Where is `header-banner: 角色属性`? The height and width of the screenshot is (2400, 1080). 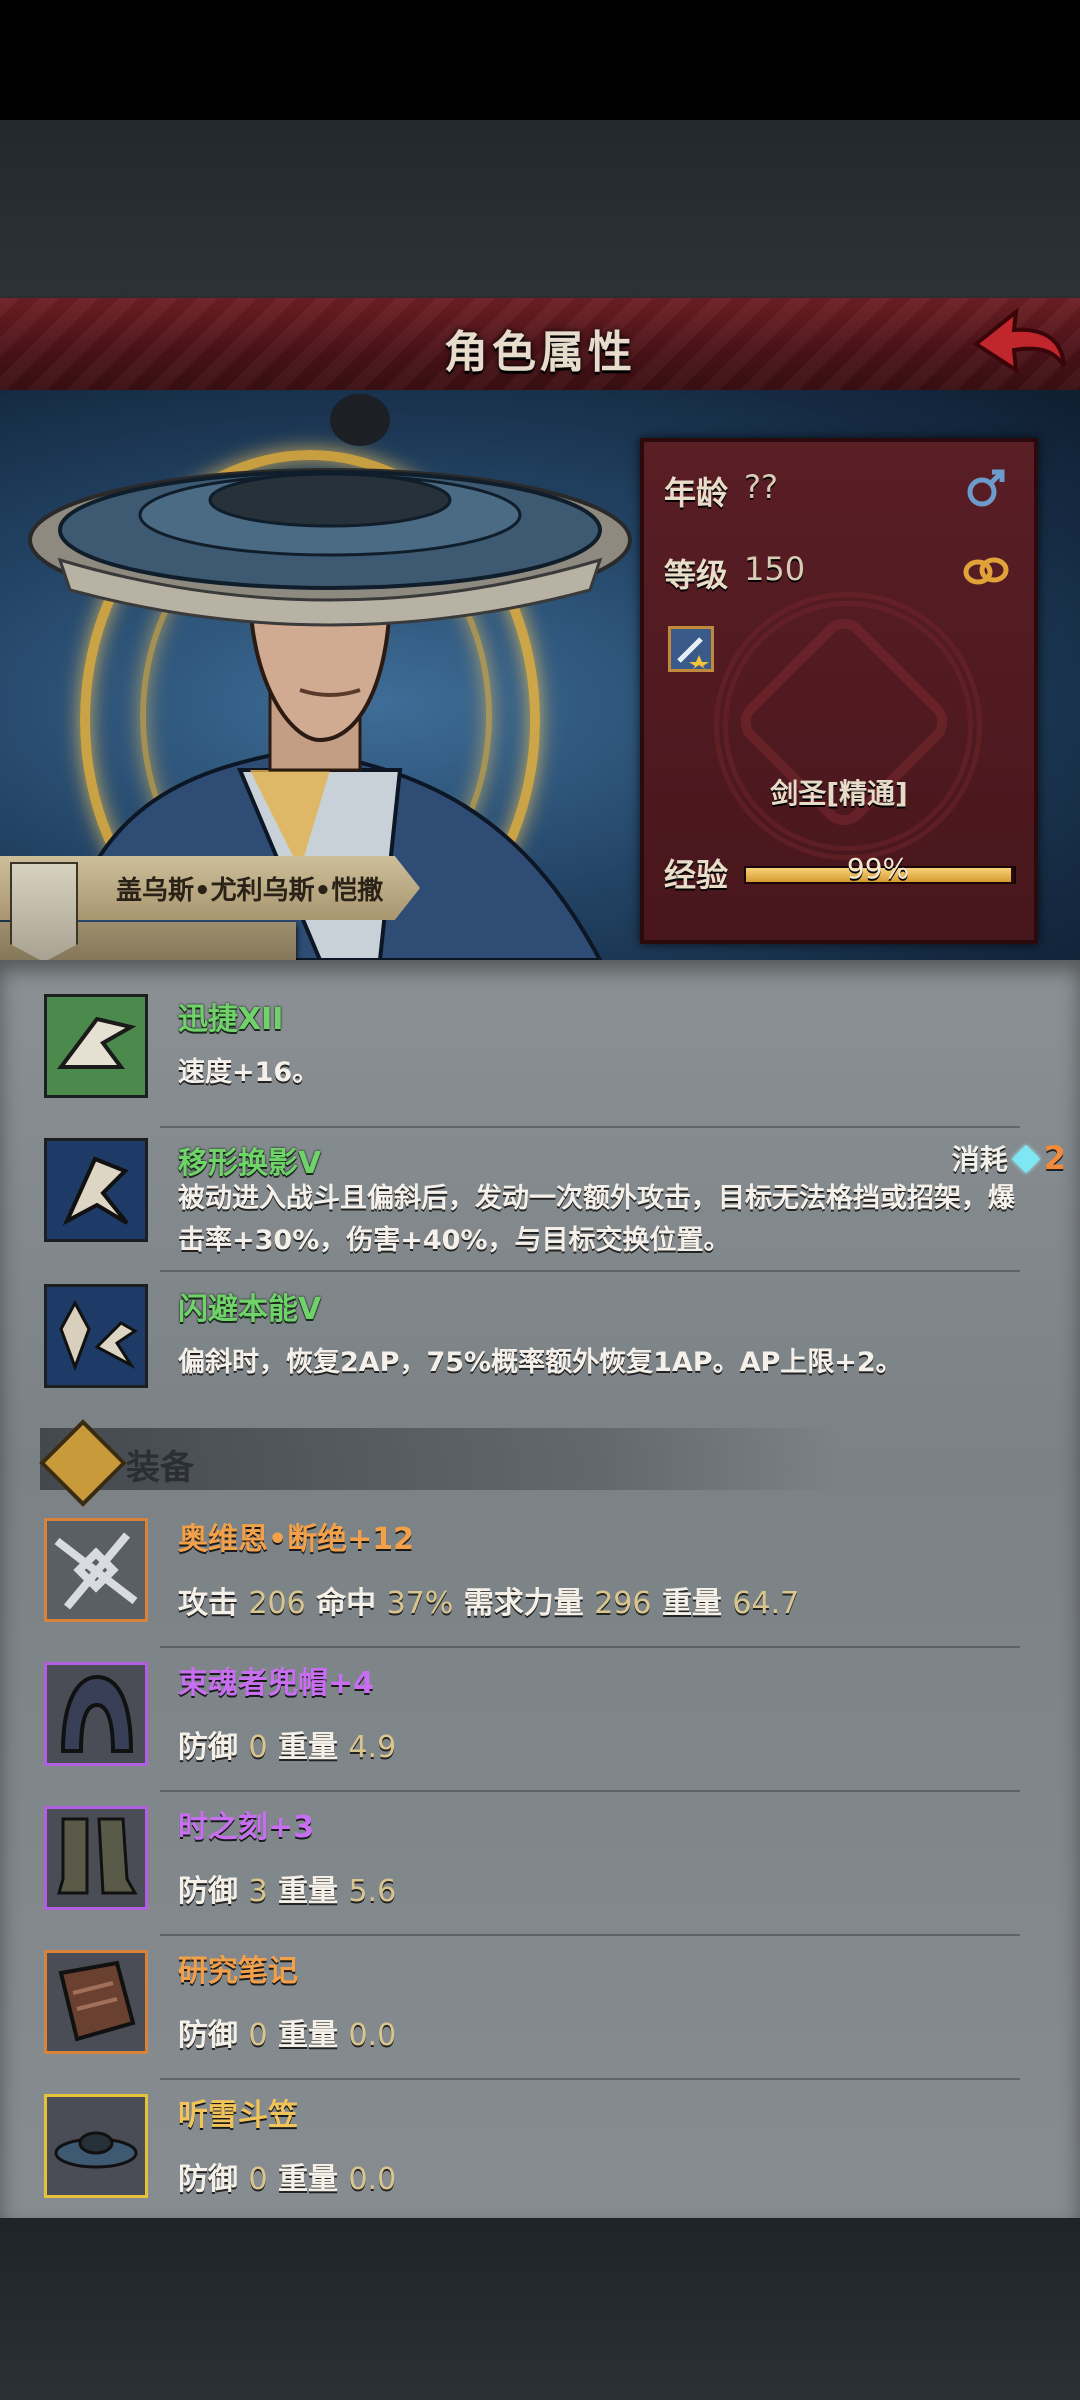 header-banner: 角色属性 is located at coordinates (540, 345).